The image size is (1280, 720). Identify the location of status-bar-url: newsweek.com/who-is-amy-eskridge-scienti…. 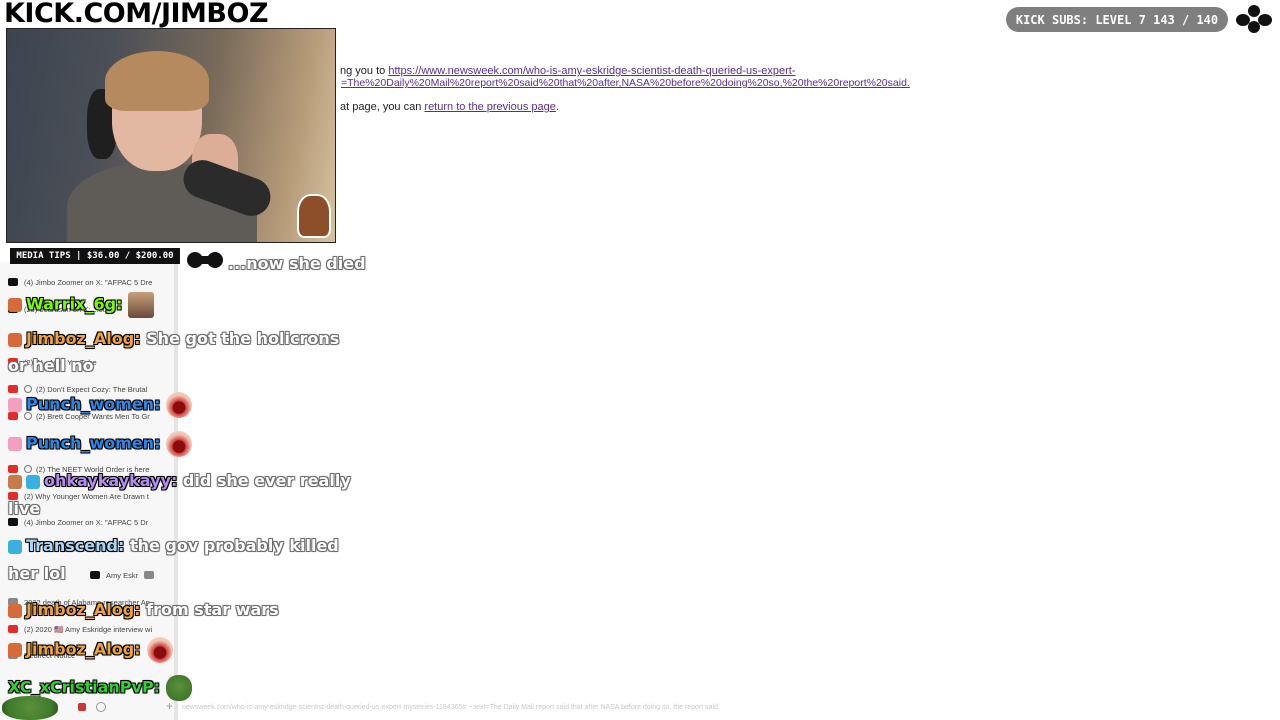
(451, 707).